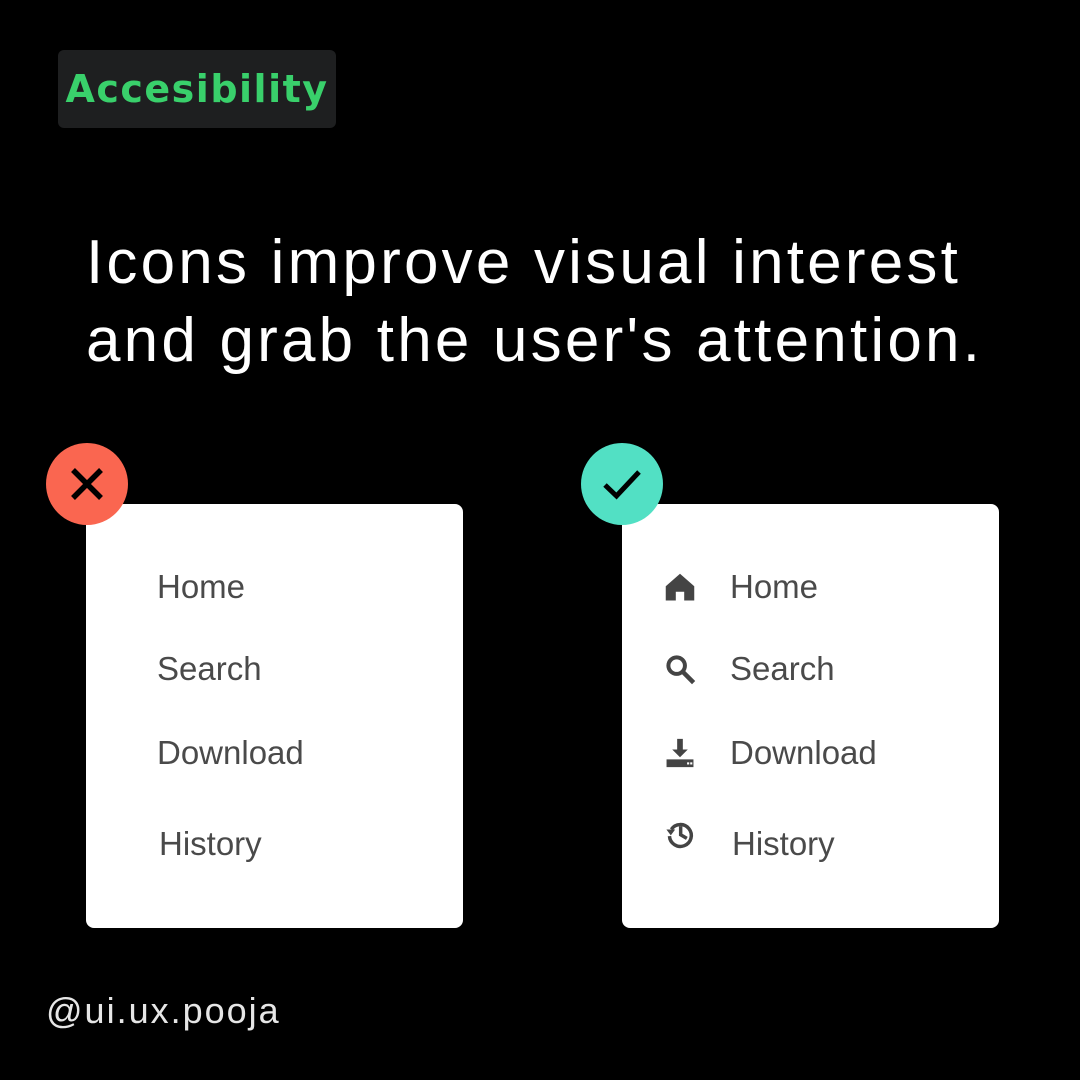 Image resolution: width=1080 pixels, height=1080 pixels. Describe the element at coordinates (535, 340) in the screenshot. I see `headline-line-2: and grab the user's attention.` at that location.